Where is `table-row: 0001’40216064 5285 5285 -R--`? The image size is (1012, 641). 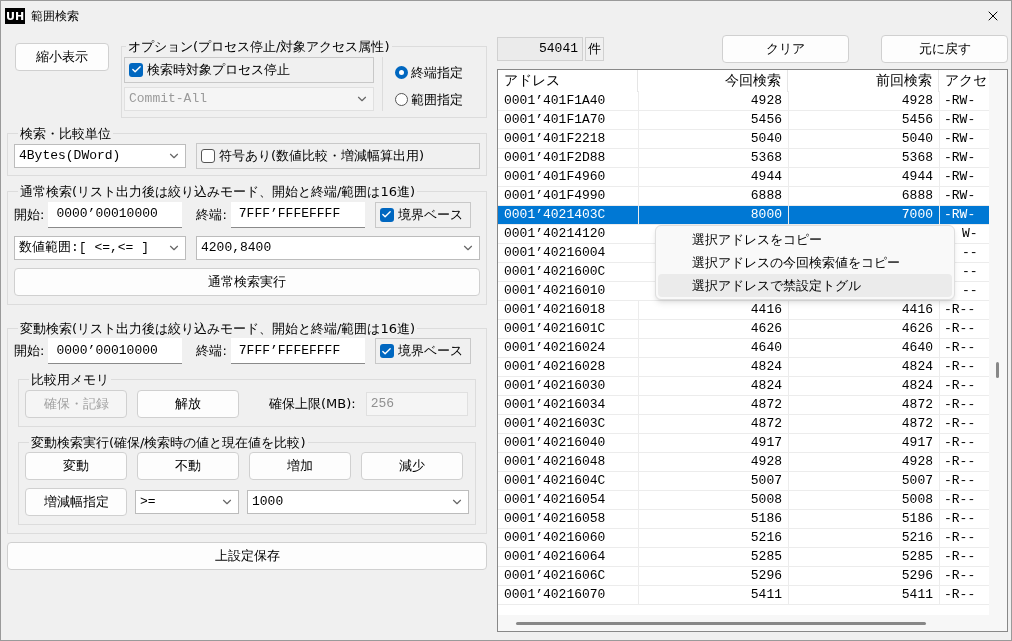 table-row: 0001’40216064 5285 5285 -R-- is located at coordinates (743, 557).